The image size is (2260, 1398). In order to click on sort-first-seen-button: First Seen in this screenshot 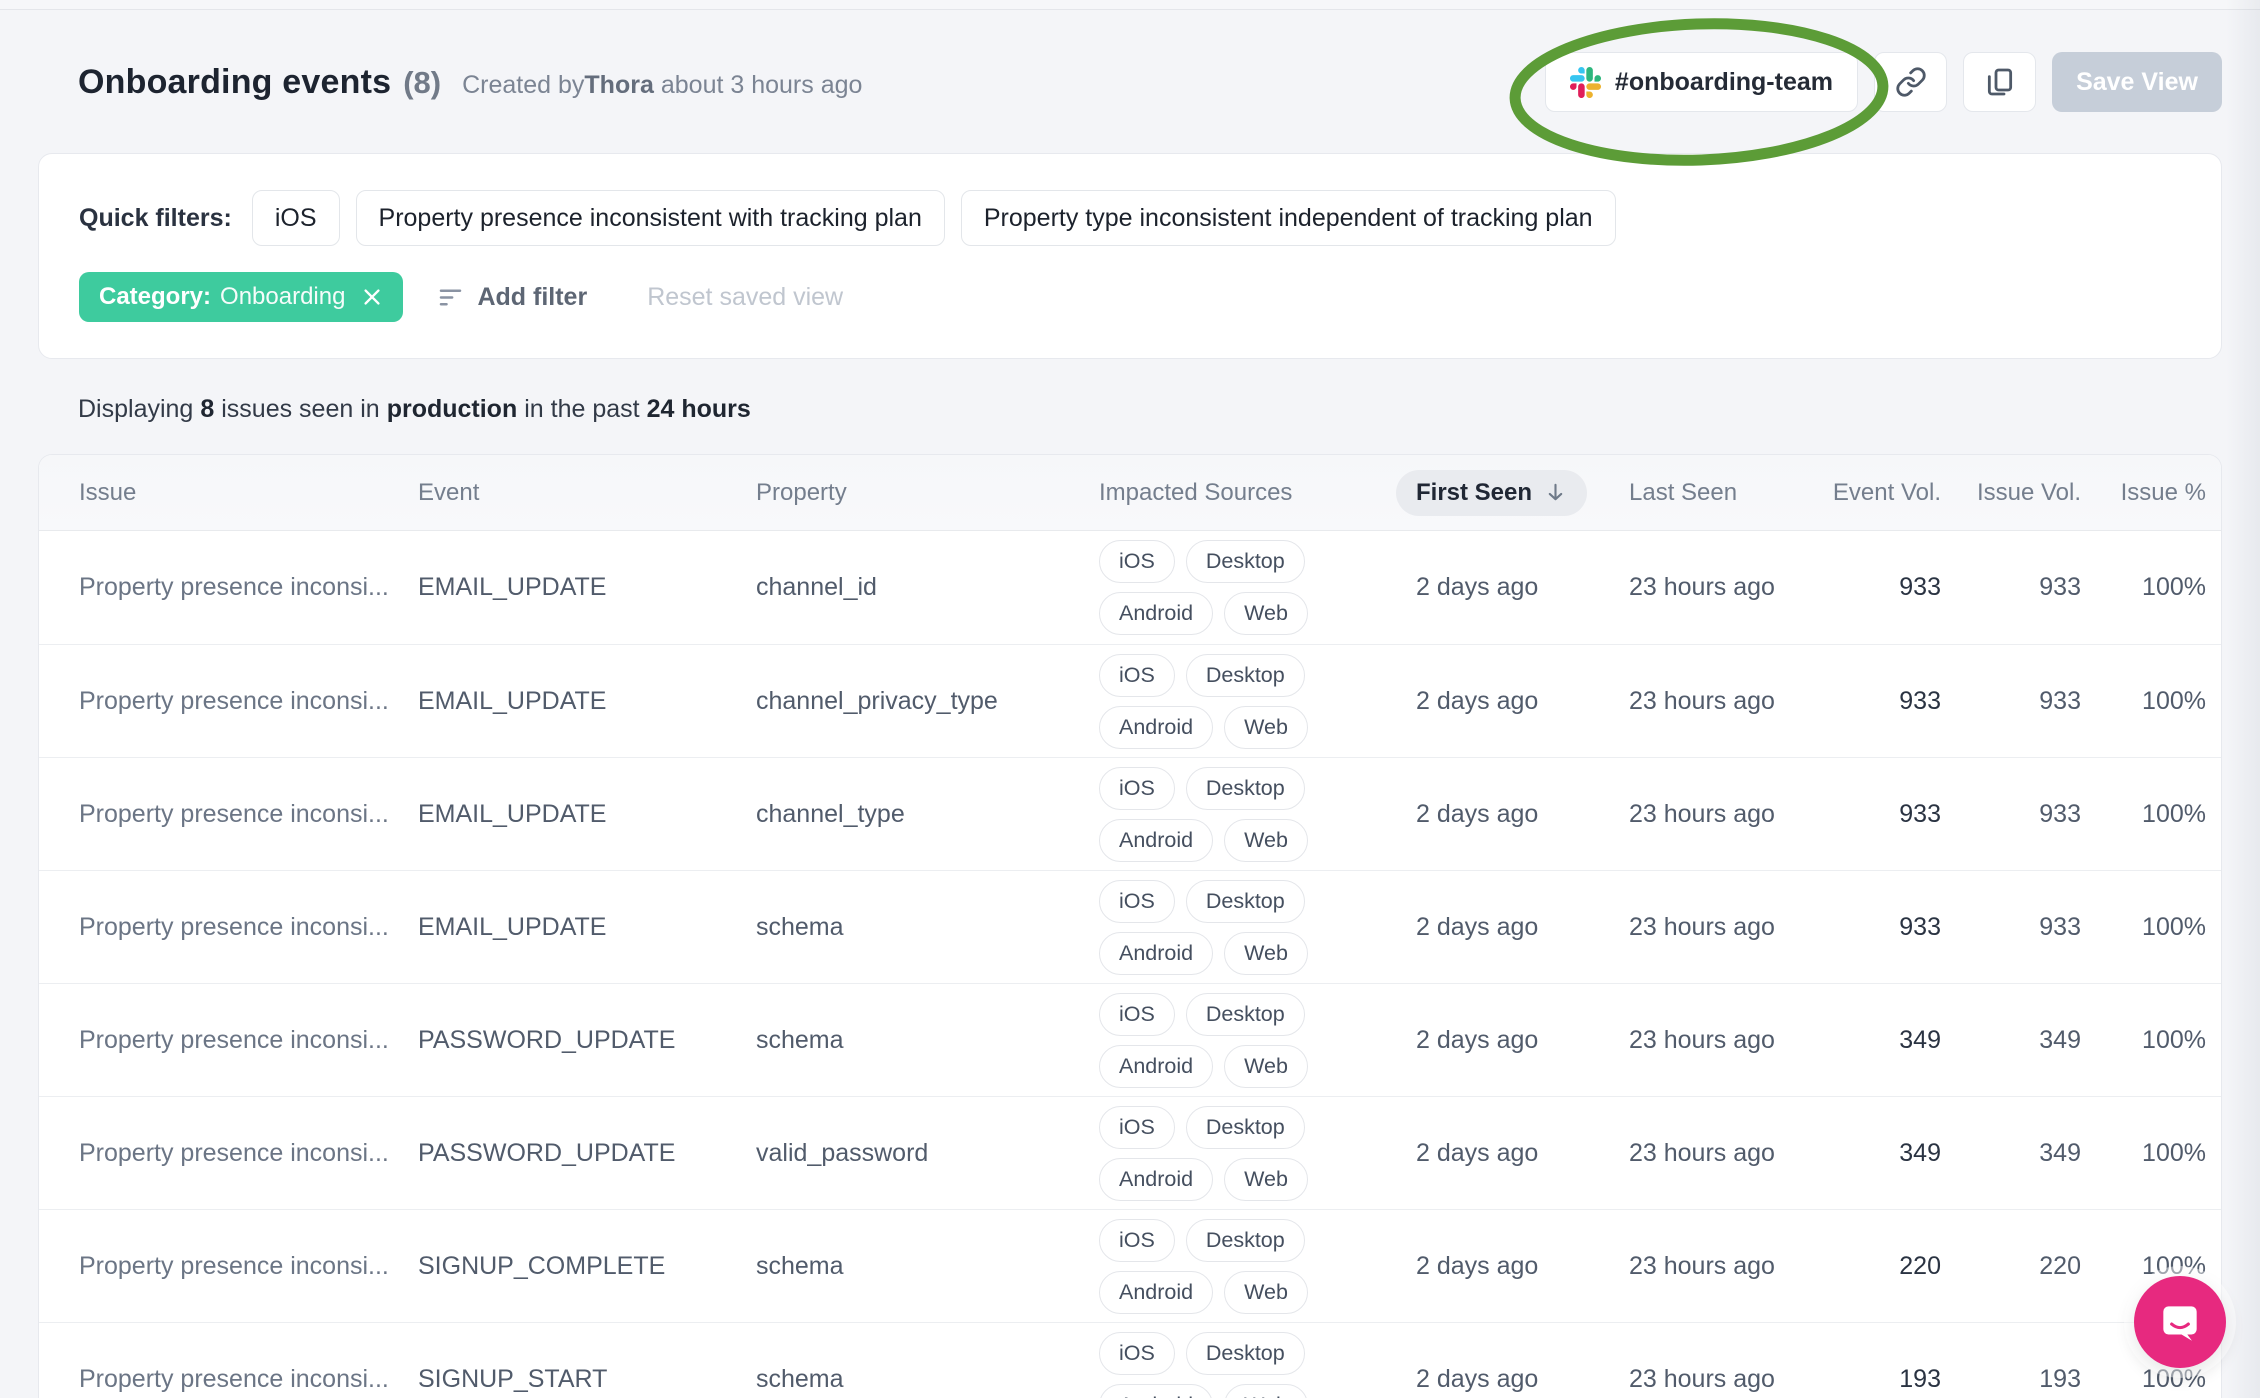, I will do `click(1492, 492)`.